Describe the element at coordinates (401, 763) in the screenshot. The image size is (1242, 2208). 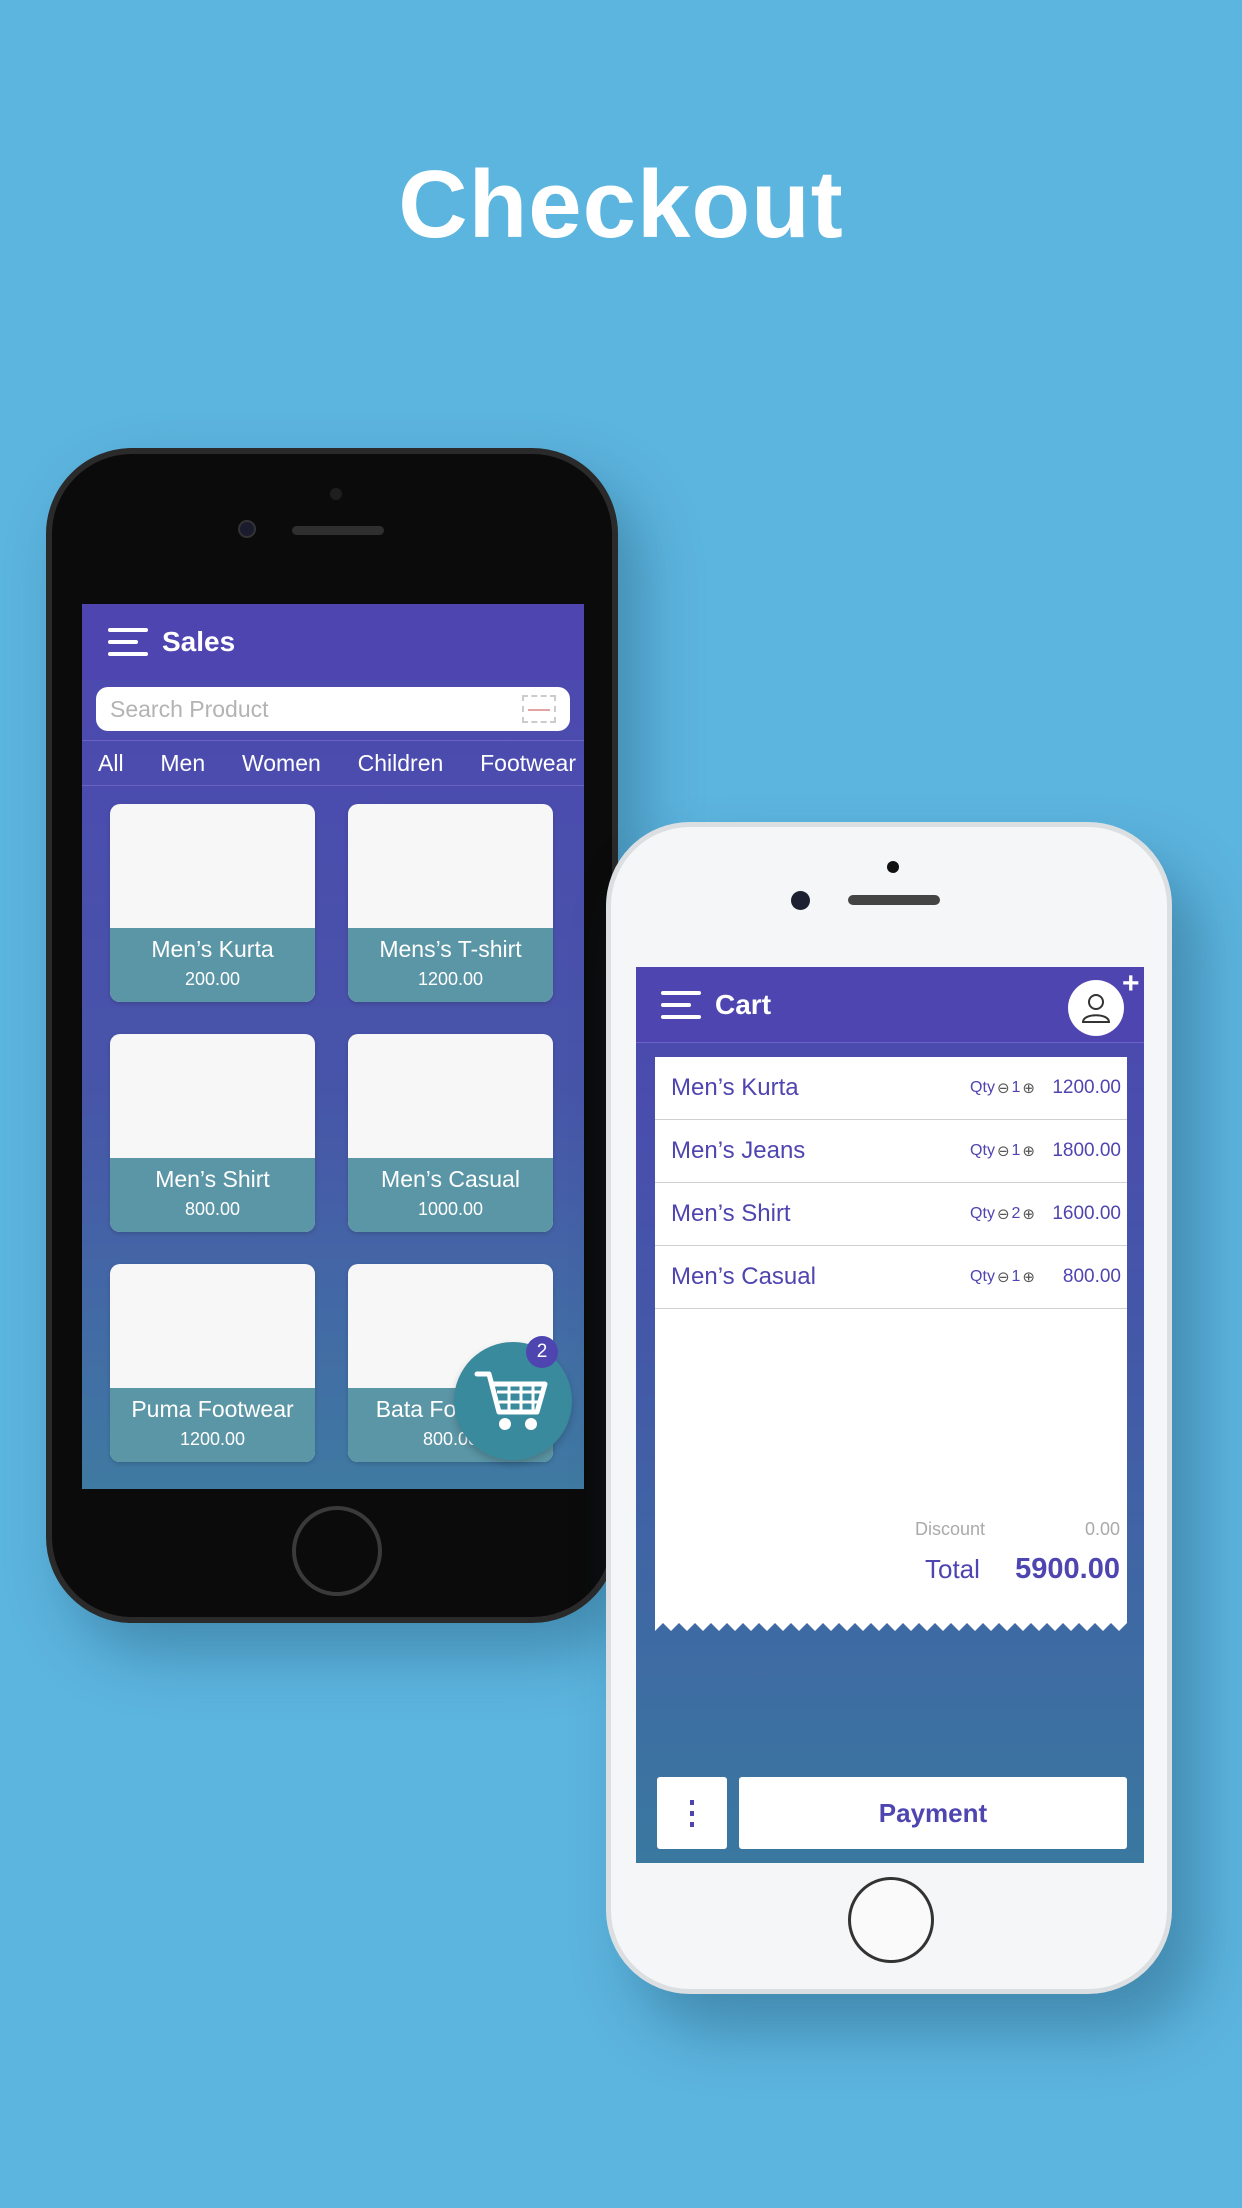
I see `tab-children: Children` at that location.